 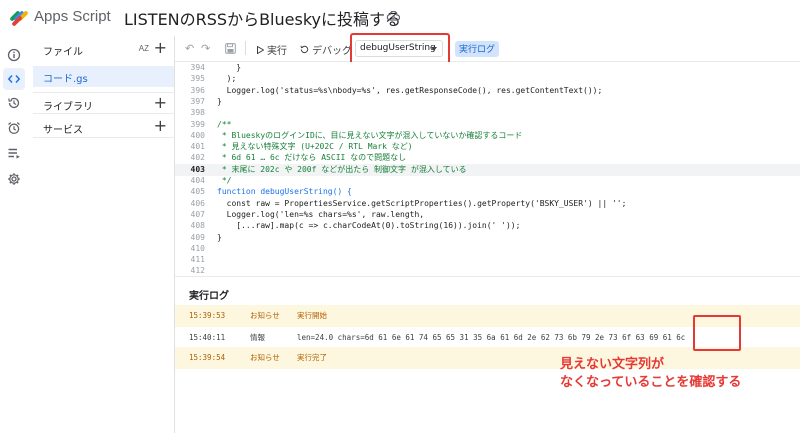 I want to click on annotation-line-1: 見えない文字列が, so click(x=612, y=364).